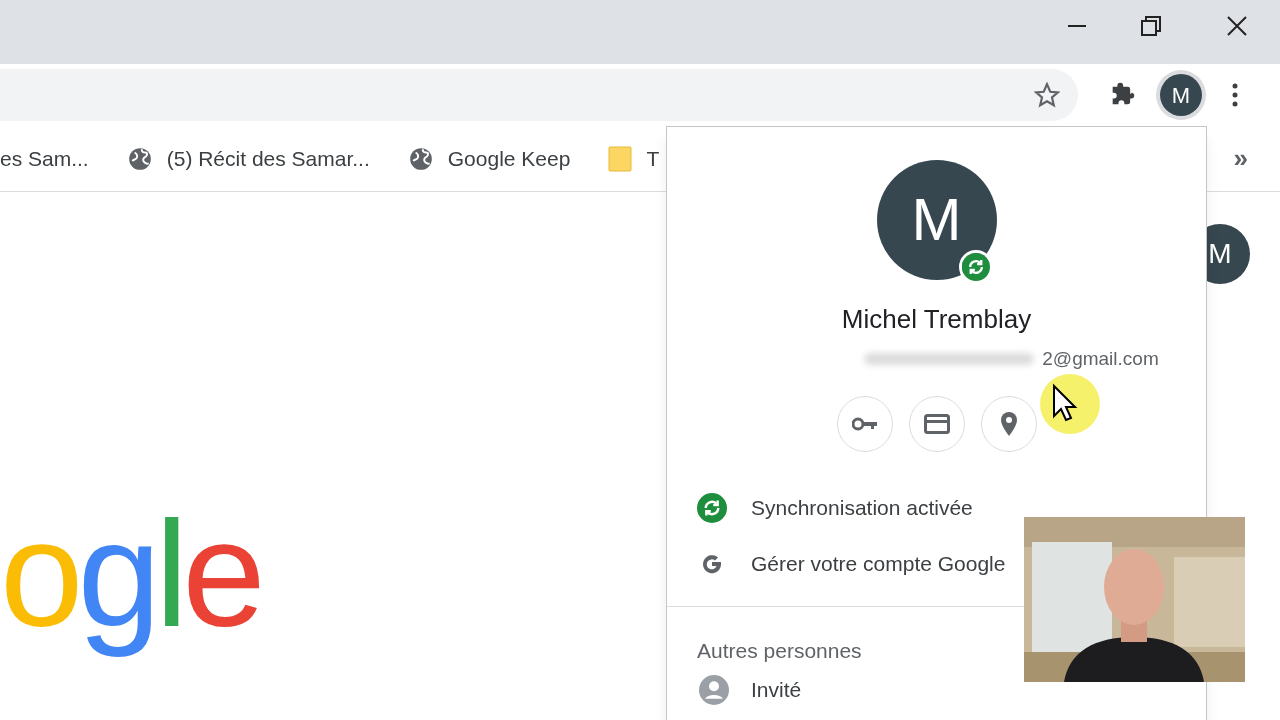 This screenshot has height=720, width=1280. I want to click on cursor-highlight-icon, so click(1070, 404).